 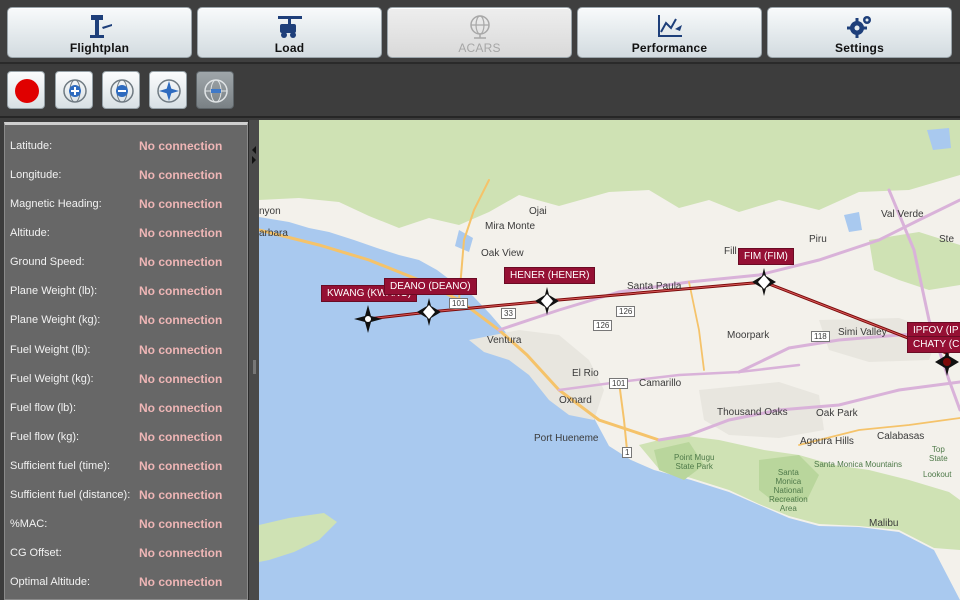 I want to click on record-icon, so click(x=27, y=91).